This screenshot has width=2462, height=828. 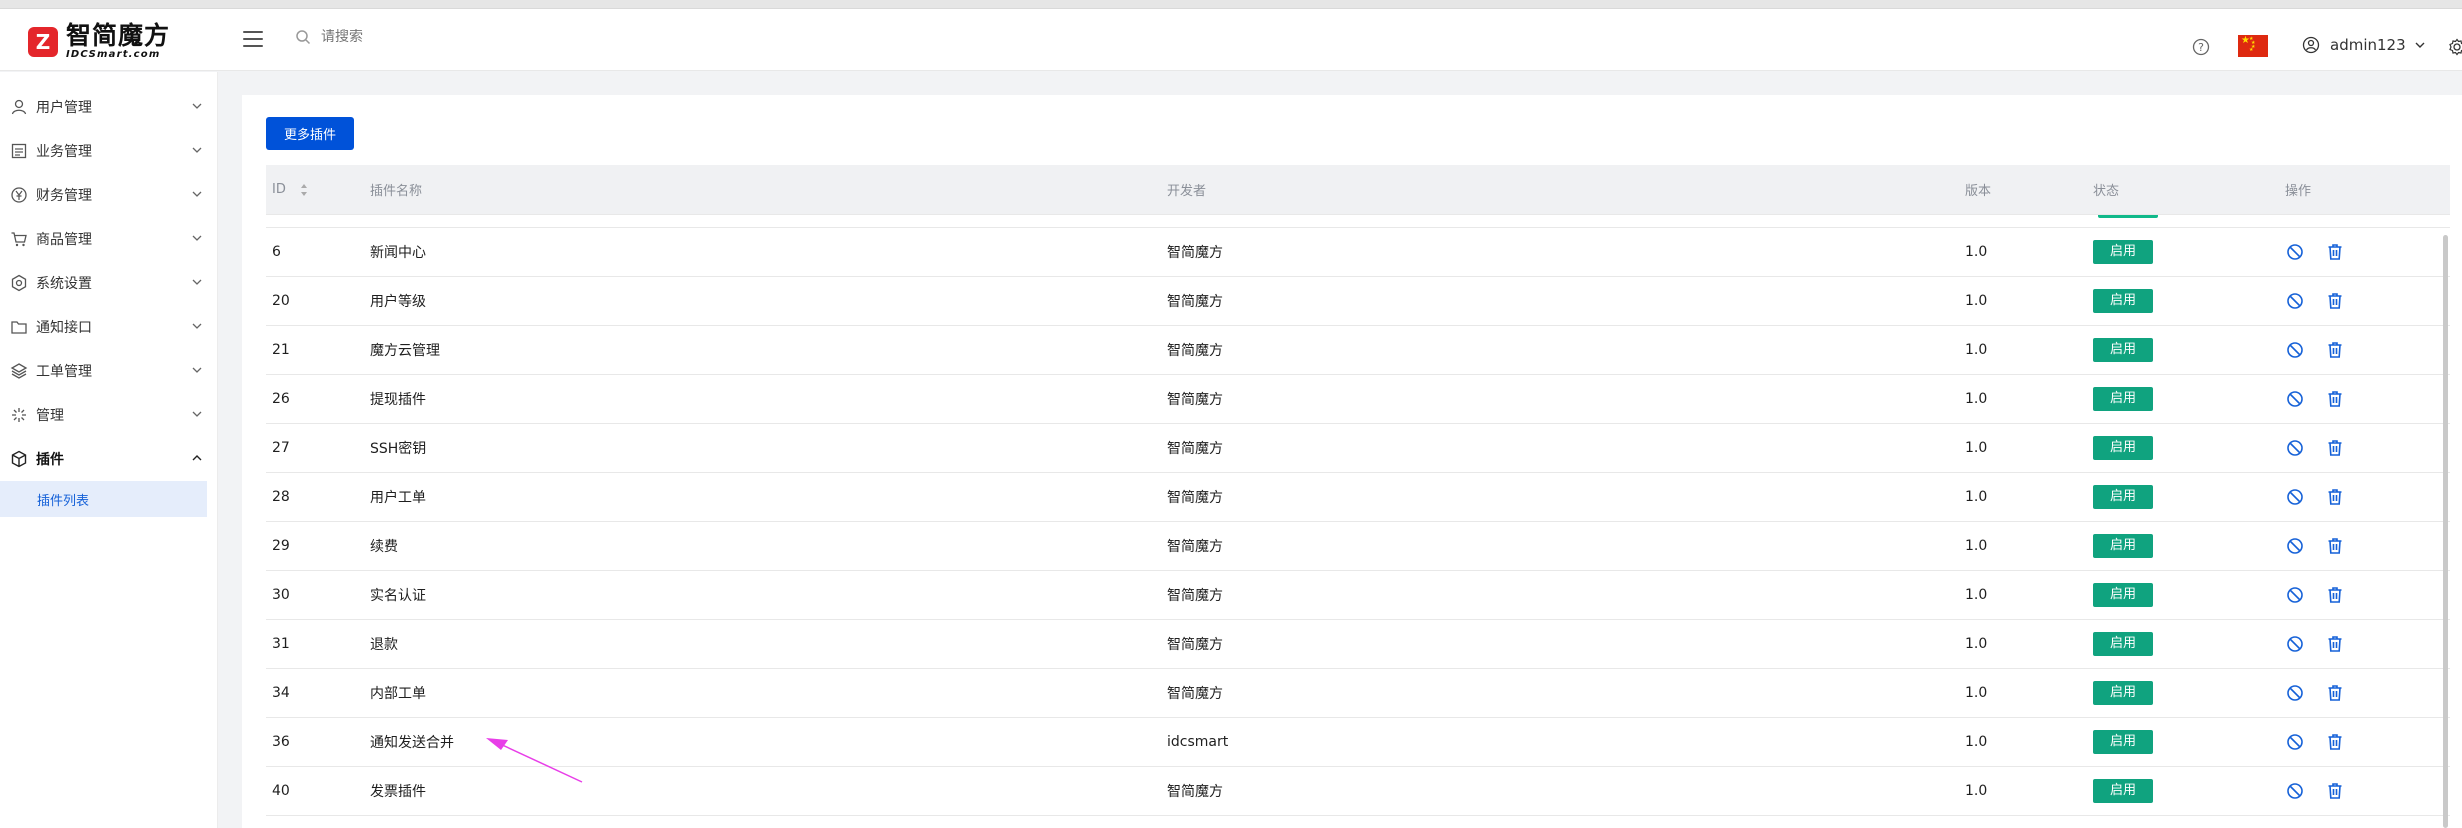 I want to click on list-icon, so click(x=19, y=151).